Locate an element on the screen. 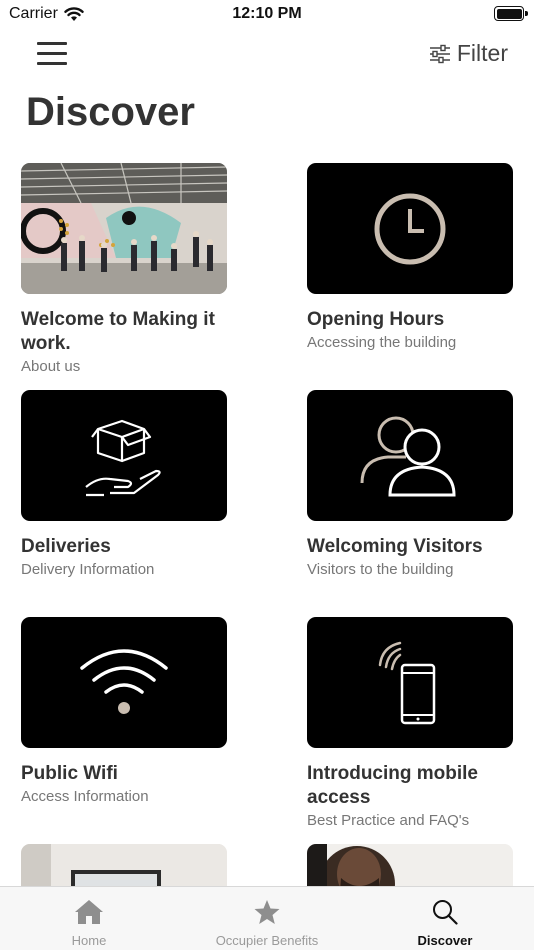  tab-label: Home is located at coordinates (89, 940).